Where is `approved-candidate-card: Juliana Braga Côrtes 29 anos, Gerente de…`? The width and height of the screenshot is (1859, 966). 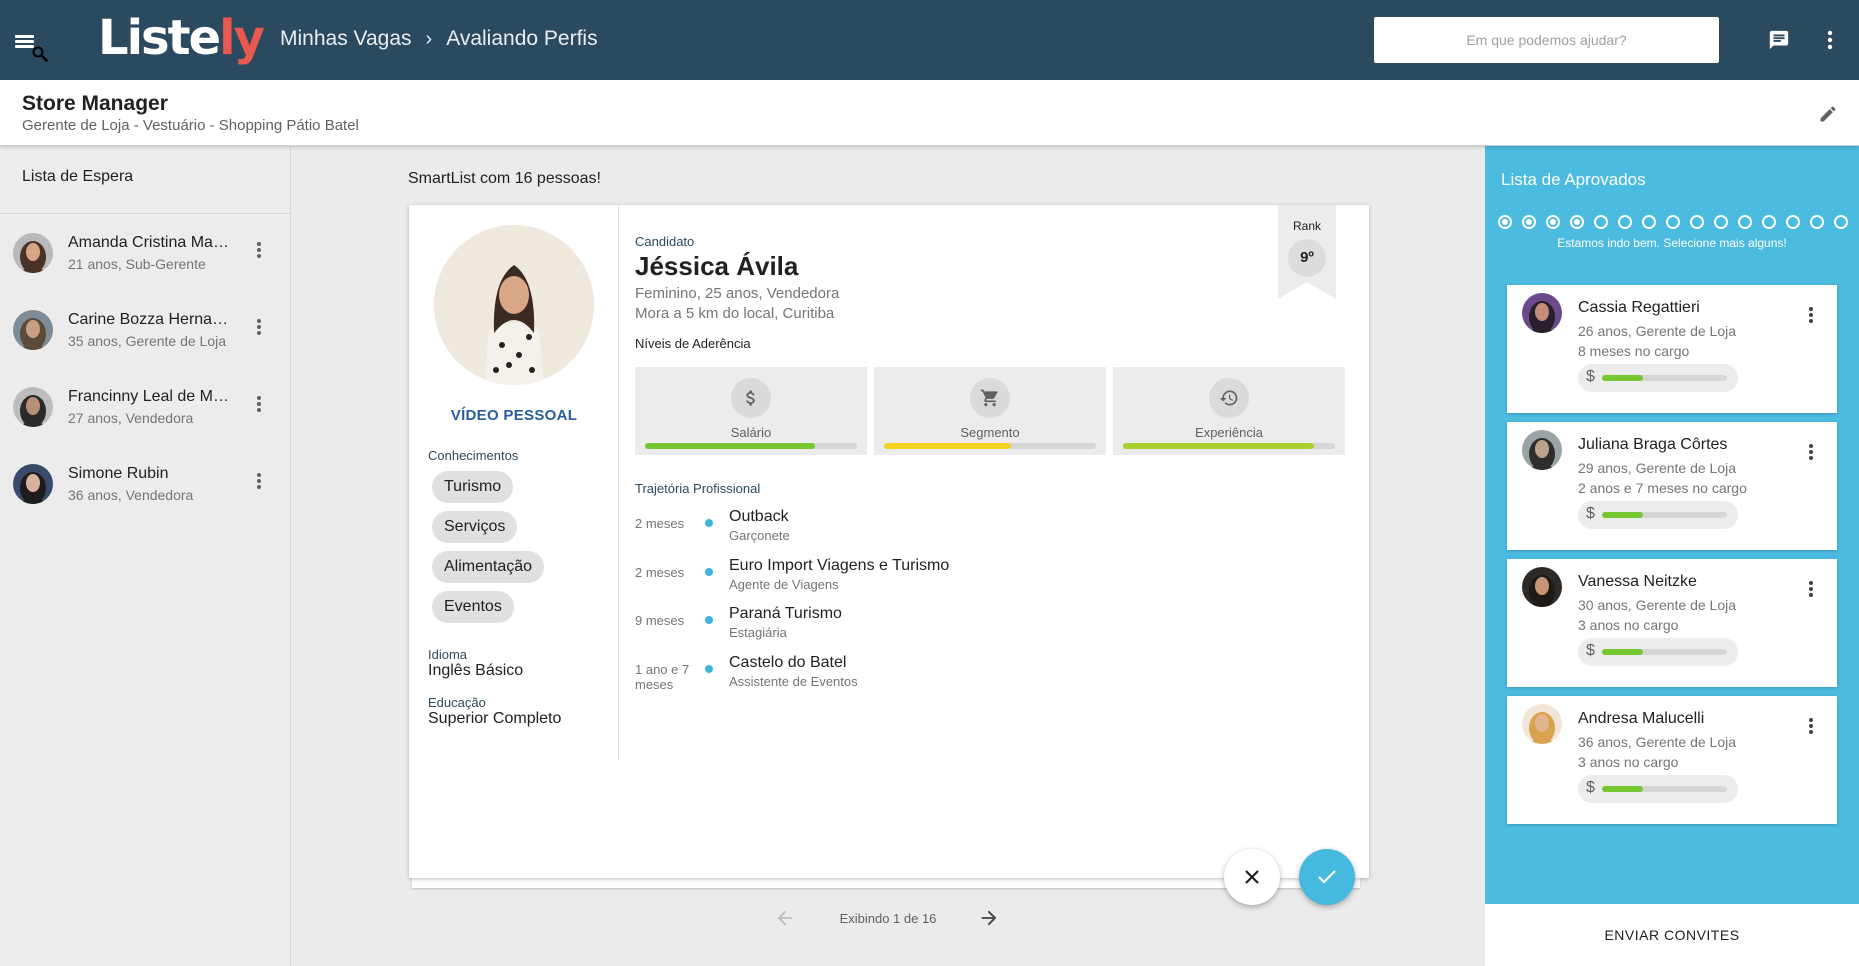 approved-candidate-card: Juliana Braga Côrtes 29 anos, Gerente de… is located at coordinates (1672, 486).